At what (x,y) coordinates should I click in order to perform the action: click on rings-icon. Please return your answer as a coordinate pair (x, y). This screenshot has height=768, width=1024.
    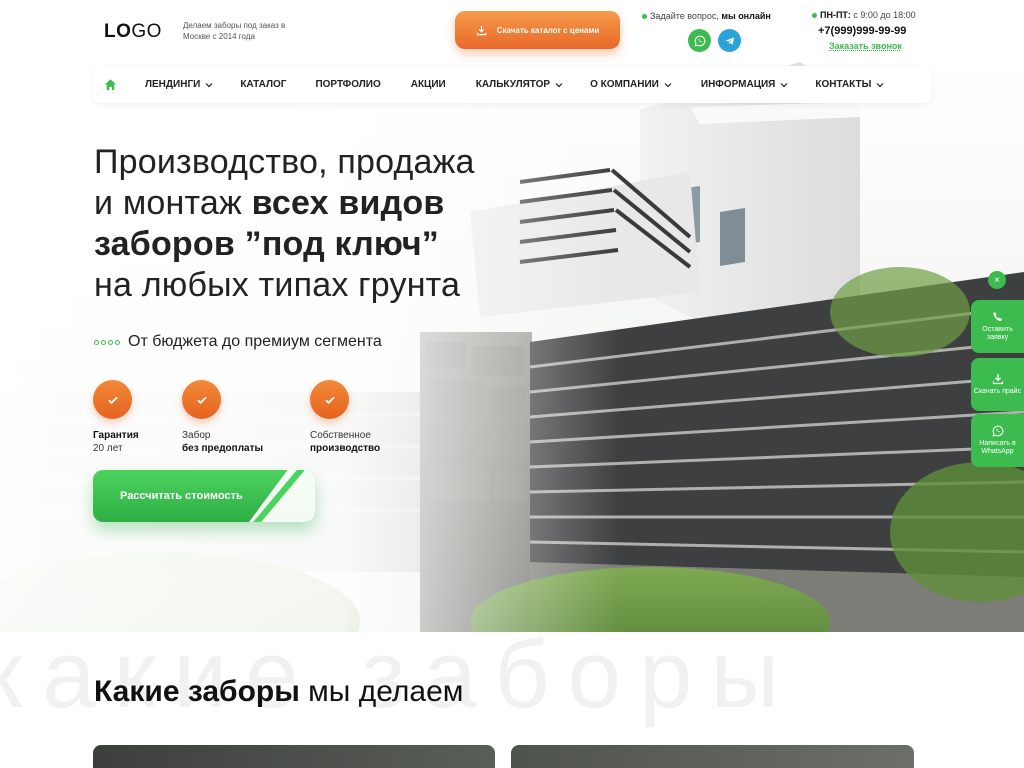
    Looking at the image, I should click on (107, 342).